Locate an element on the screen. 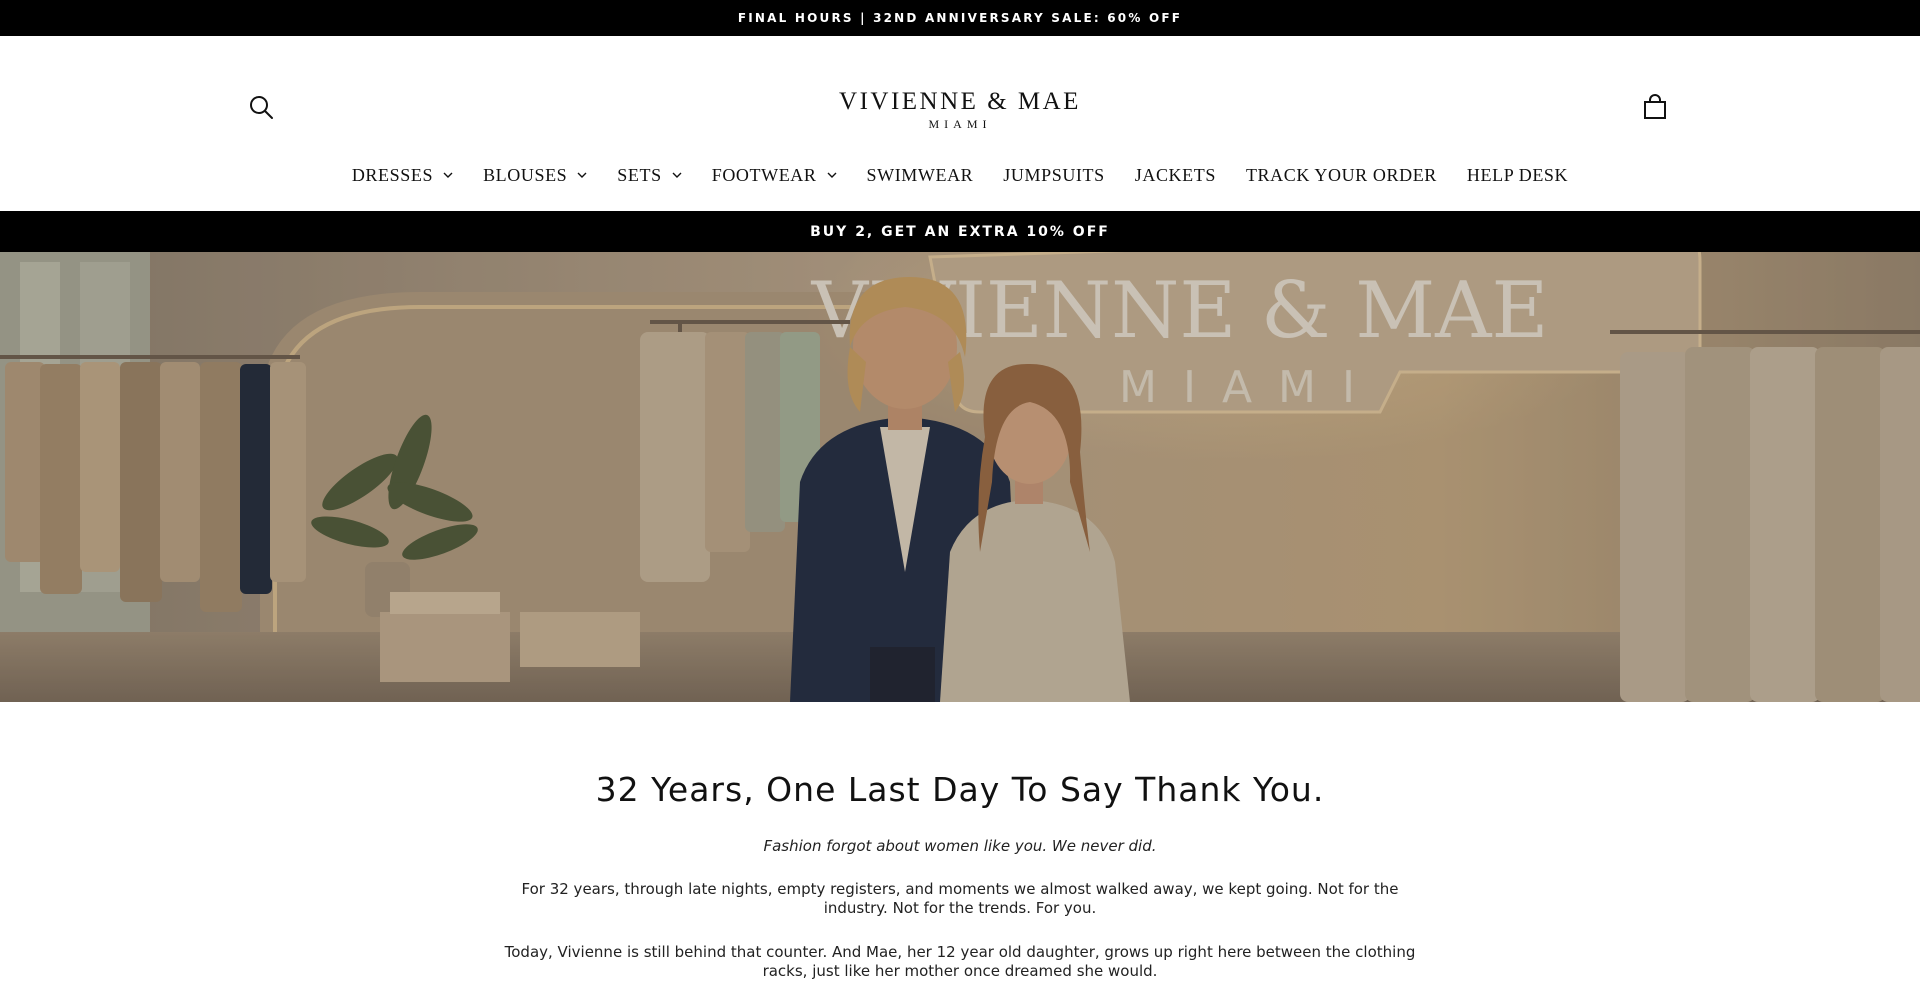 Image resolution: width=1920 pixels, height=993 pixels. search-button is located at coordinates (263, 109).